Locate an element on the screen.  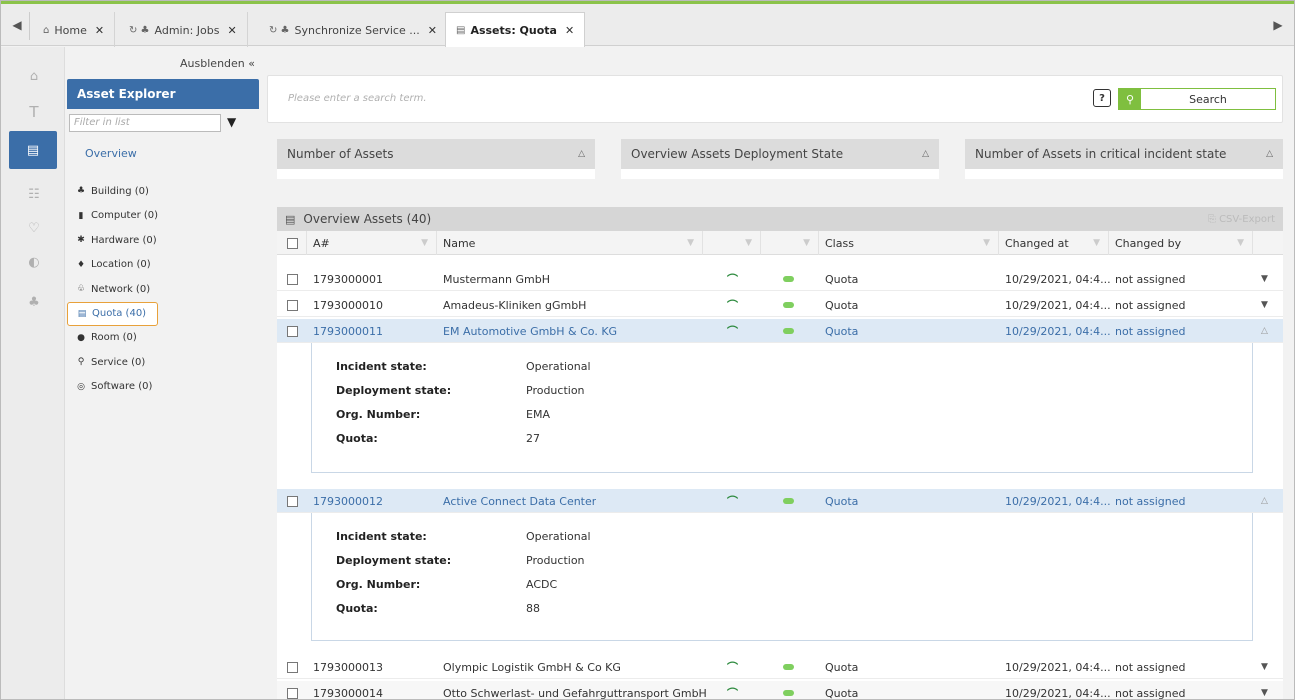
tree-item-hardware: ✱ Hardware (0) is located at coordinates (116, 240).